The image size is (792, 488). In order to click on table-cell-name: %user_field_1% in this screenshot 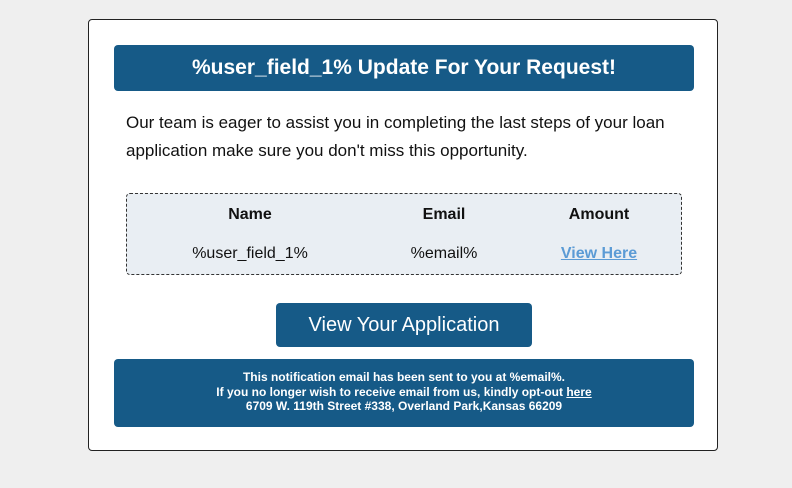, I will do `click(250, 253)`.